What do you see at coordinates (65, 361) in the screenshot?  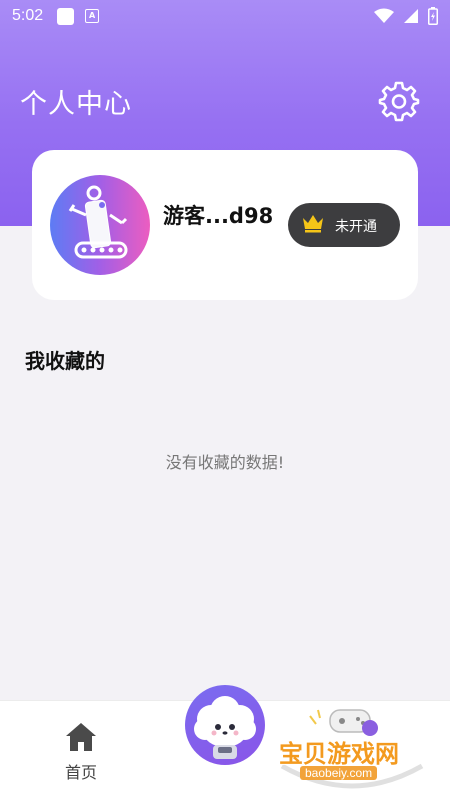 I see `favorites-title: 我收藏的` at bounding box center [65, 361].